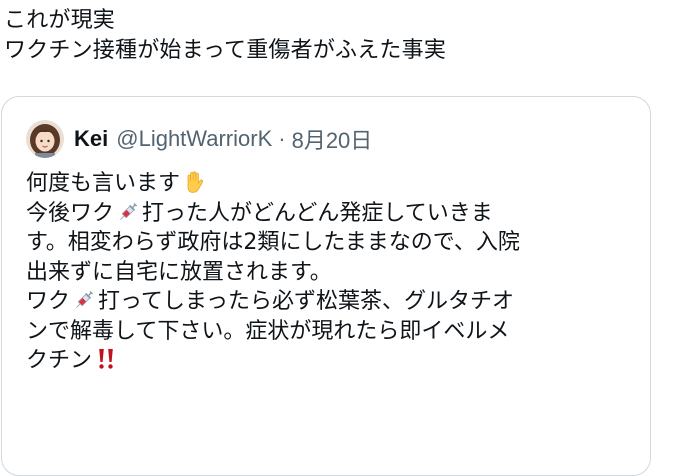  I want to click on quote-line-6: ンで解毒して下さい。症状が現れたら即イベルメ, so click(268, 331).